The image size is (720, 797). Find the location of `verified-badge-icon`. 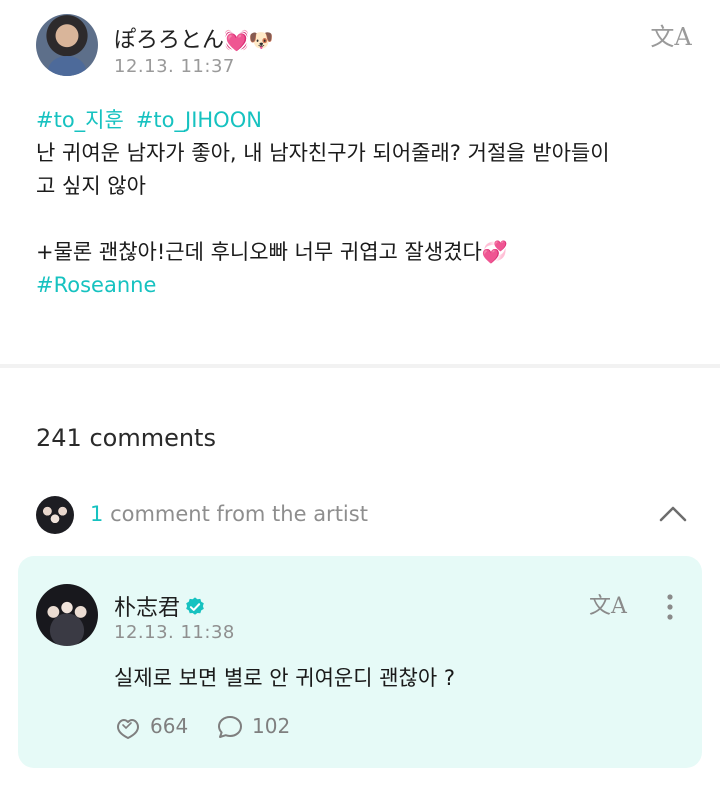

verified-badge-icon is located at coordinates (195, 606).